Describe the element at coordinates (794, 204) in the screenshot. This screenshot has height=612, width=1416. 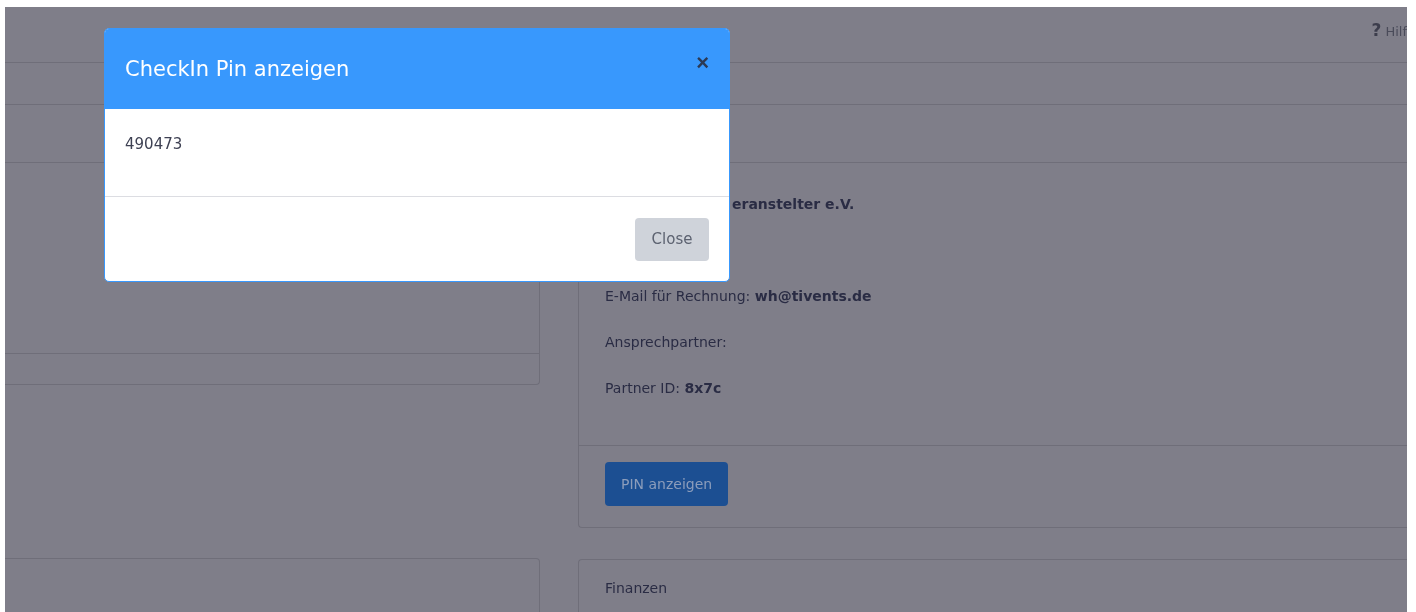
I see `detail-text: eranstelter e.V.` at that location.